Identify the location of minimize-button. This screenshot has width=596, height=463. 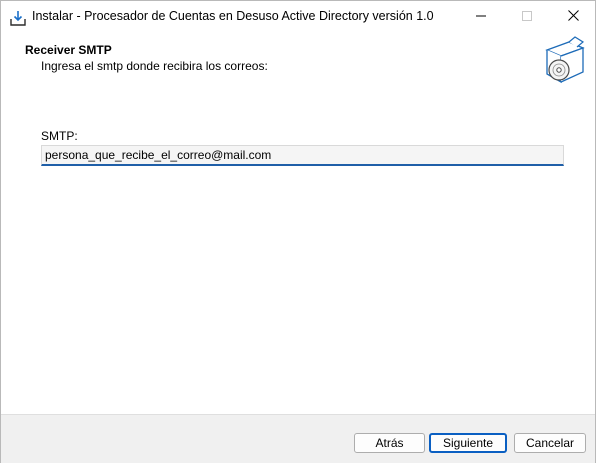
(481, 17).